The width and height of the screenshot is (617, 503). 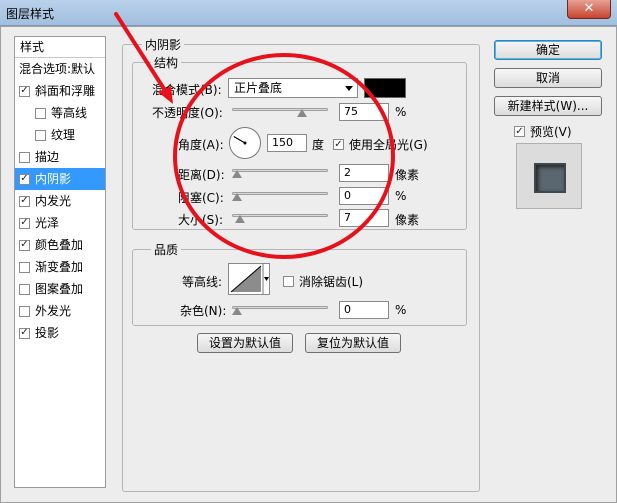 What do you see at coordinates (165, 95) in the screenshot?
I see `annotation-arrow-head` at bounding box center [165, 95].